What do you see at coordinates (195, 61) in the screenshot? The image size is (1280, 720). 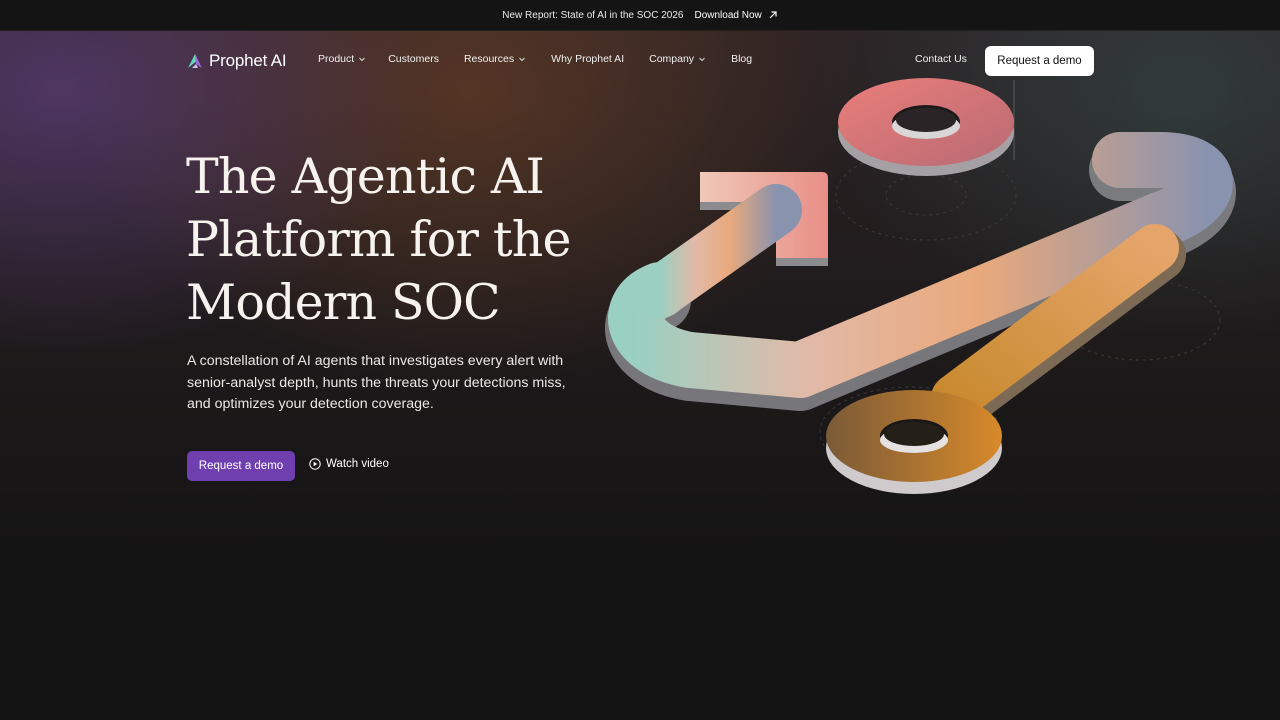 I see `prophet-logo-icon` at bounding box center [195, 61].